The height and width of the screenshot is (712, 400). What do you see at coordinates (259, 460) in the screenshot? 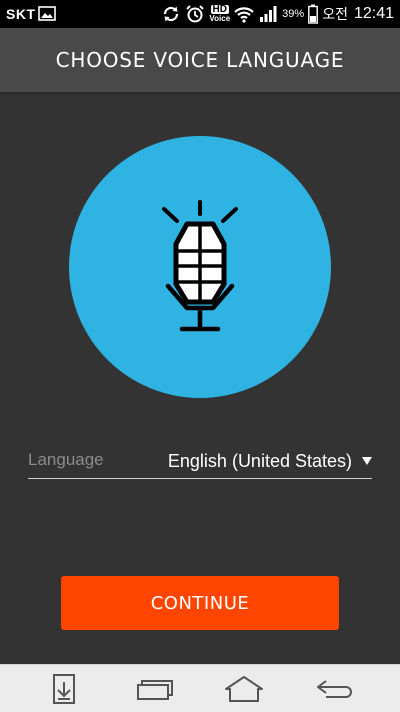
I see `language-selected-value: English (United States)` at bounding box center [259, 460].